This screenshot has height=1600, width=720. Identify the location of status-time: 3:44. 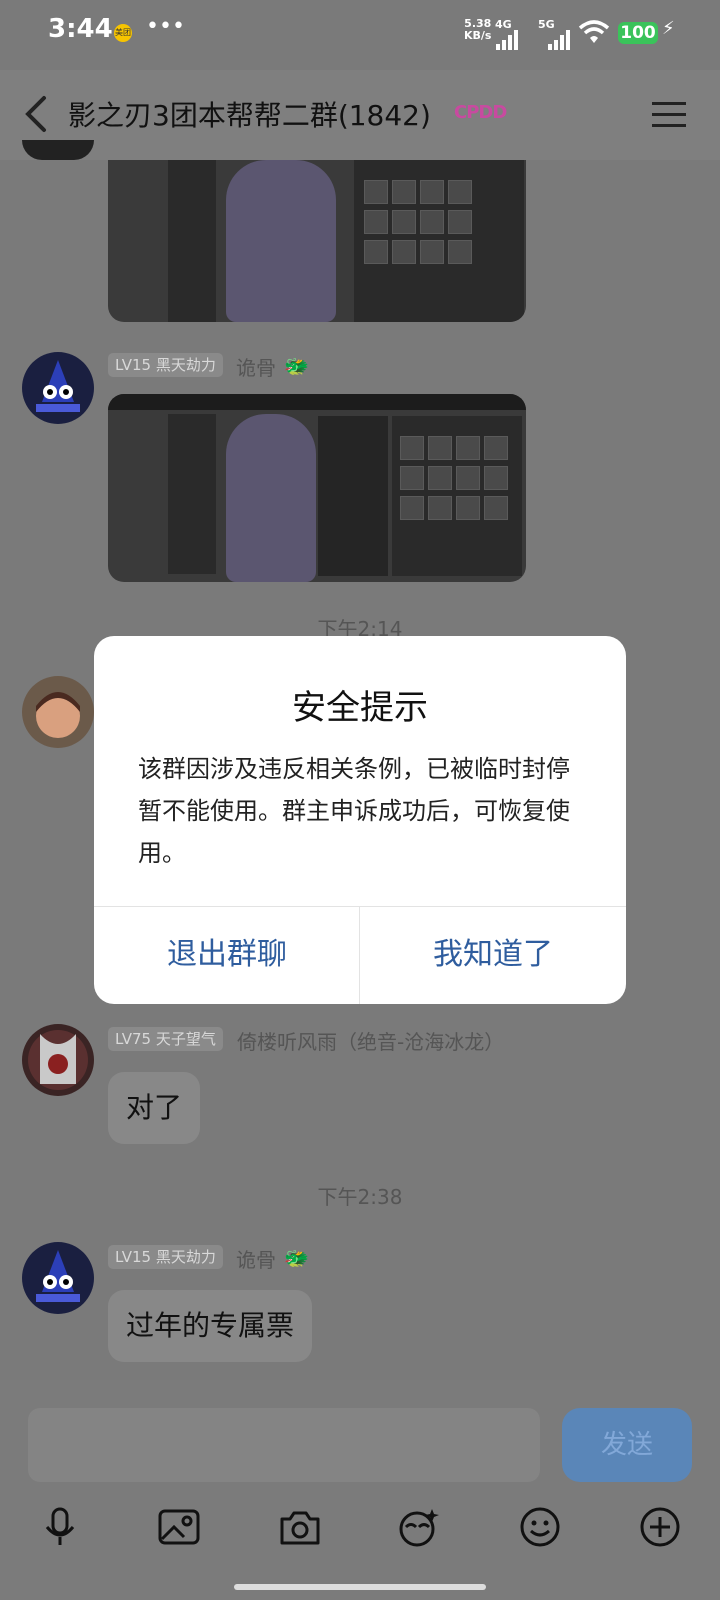
(80, 29).